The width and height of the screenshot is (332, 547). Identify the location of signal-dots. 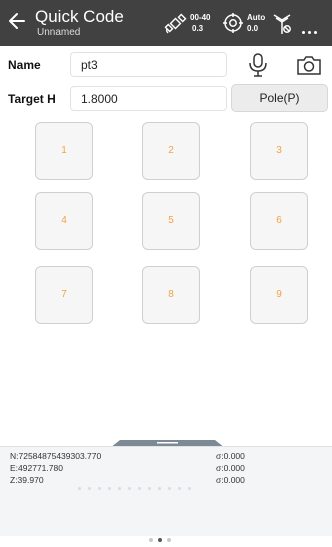
(138, 486).